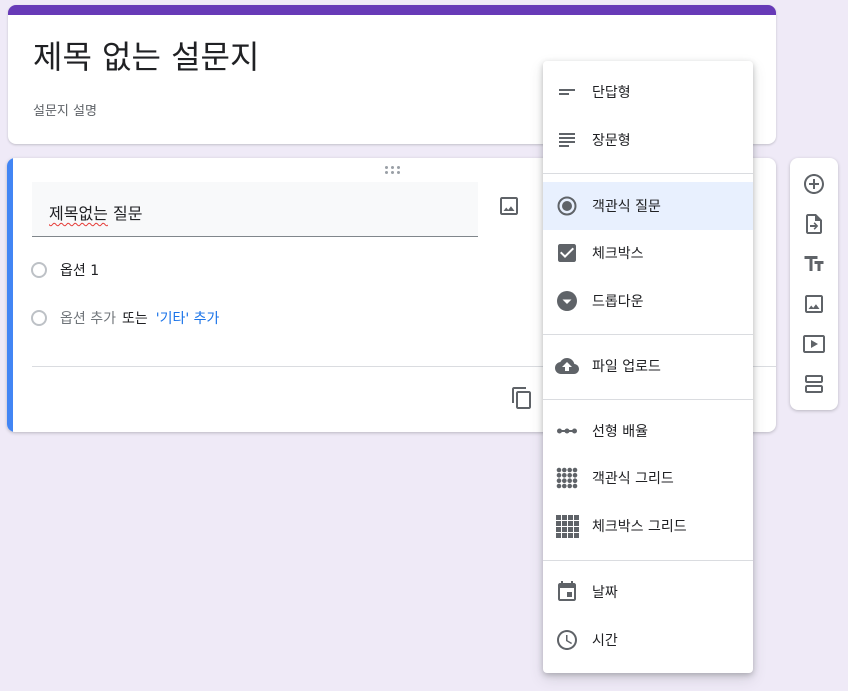  What do you see at coordinates (605, 593) in the screenshot?
I see `menu-item-label: 날짜` at bounding box center [605, 593].